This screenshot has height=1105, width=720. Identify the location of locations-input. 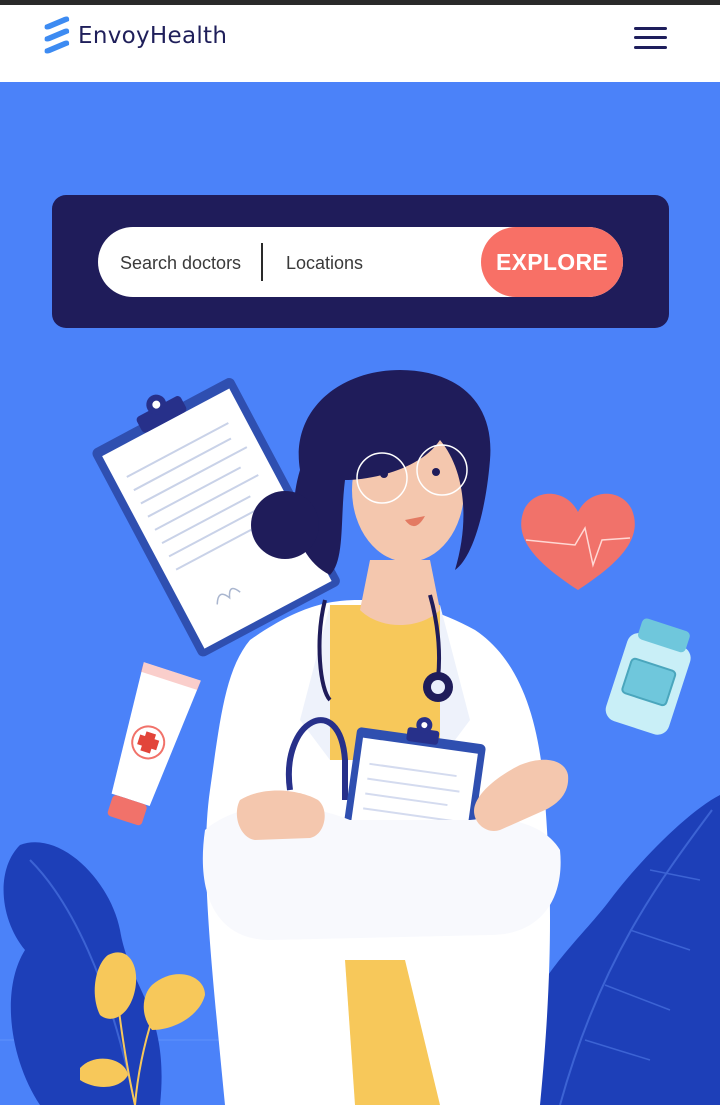
(381, 263).